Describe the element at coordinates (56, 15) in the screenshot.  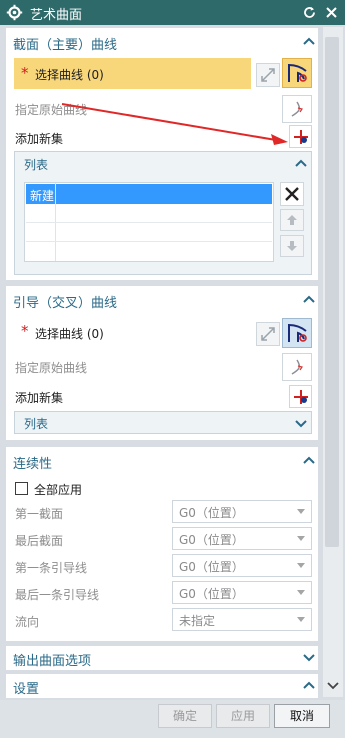
I see `dialog-title: 艺术曲面` at that location.